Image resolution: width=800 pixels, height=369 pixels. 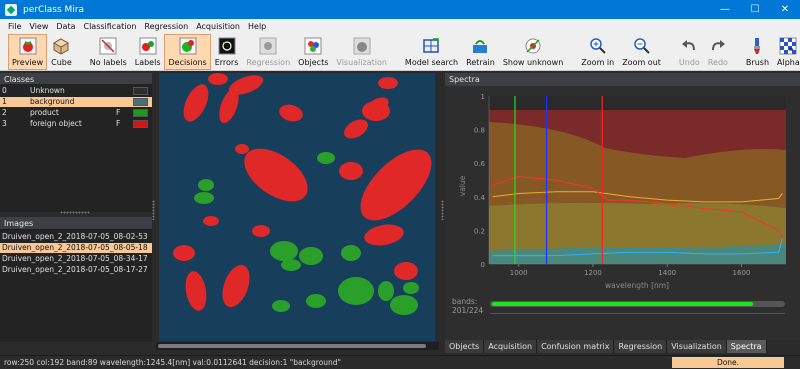 I want to click on x-tick-label: 1600, so click(x=742, y=273).